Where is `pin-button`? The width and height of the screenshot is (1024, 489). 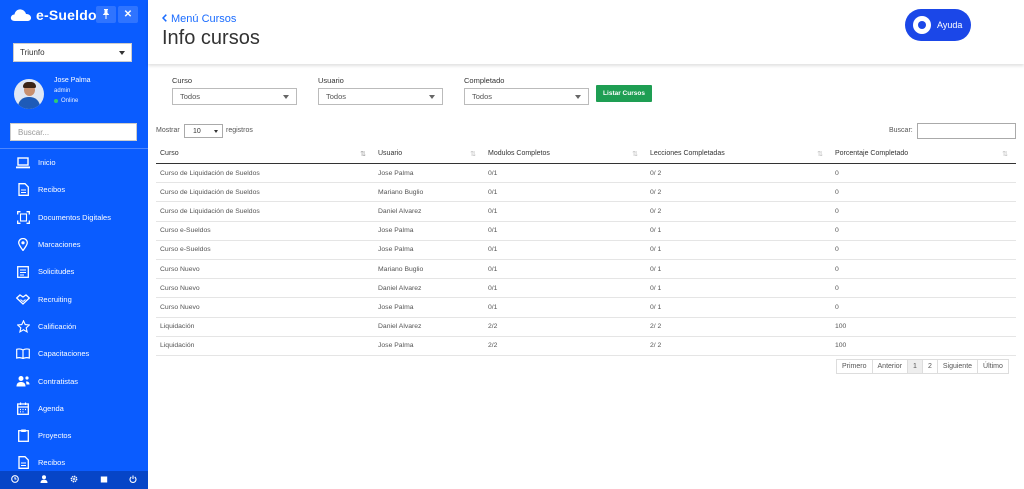 pin-button is located at coordinates (106, 14).